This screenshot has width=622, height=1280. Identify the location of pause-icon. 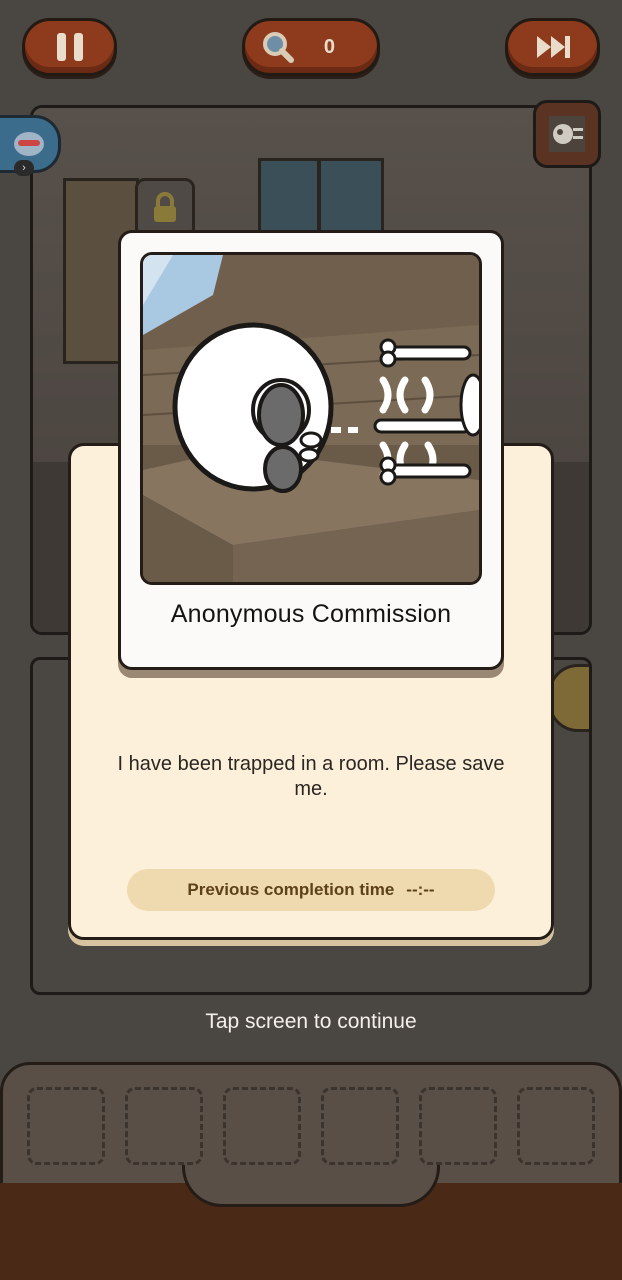
(69, 47).